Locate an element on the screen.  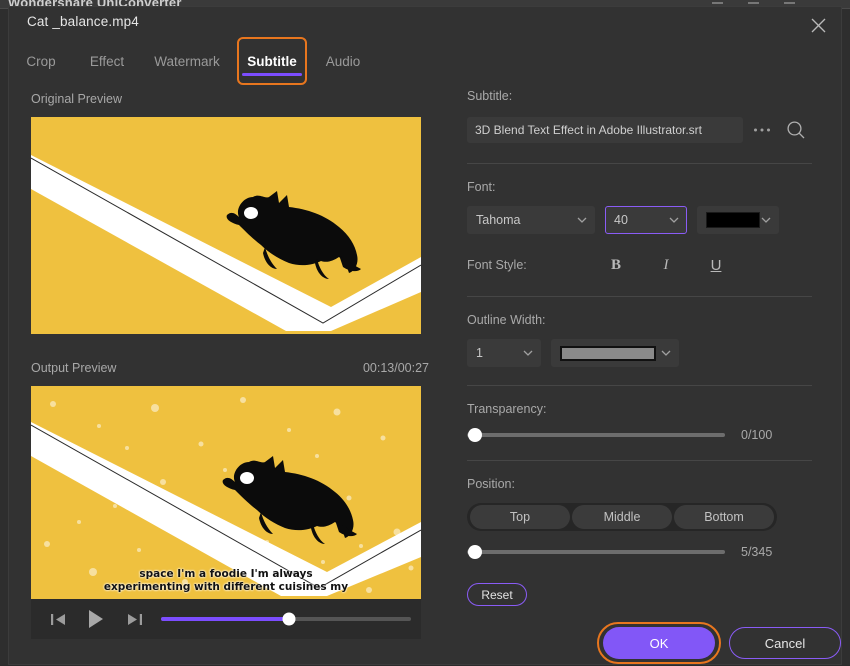
play-icon is located at coordinates (96, 619).